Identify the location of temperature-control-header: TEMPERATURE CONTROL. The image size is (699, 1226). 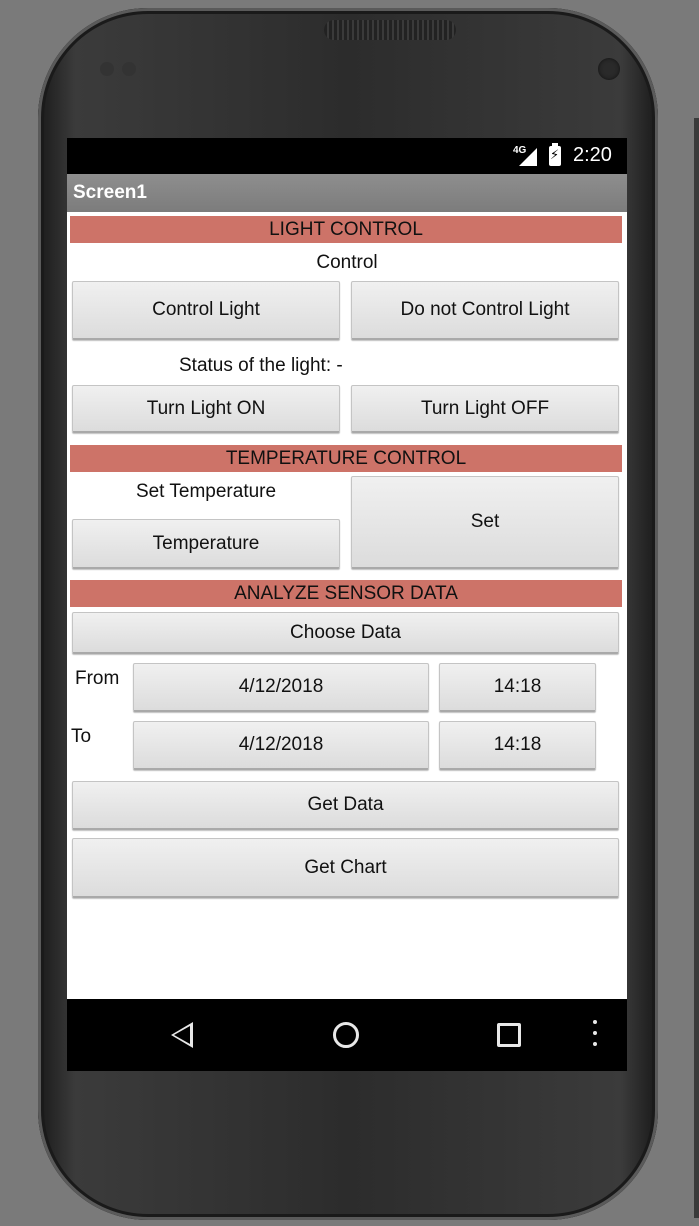
(346, 458).